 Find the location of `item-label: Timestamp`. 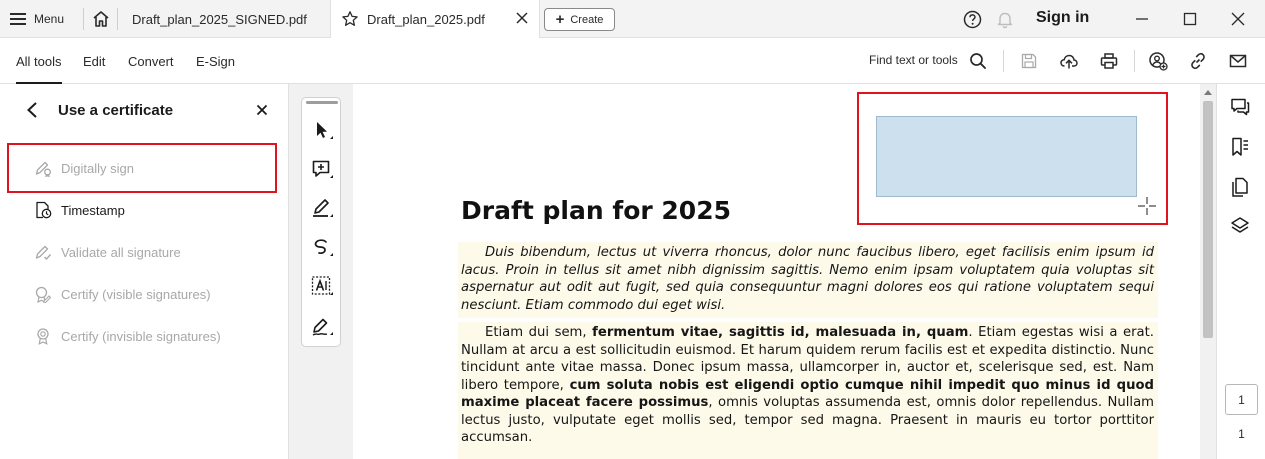

item-label: Timestamp is located at coordinates (93, 210).